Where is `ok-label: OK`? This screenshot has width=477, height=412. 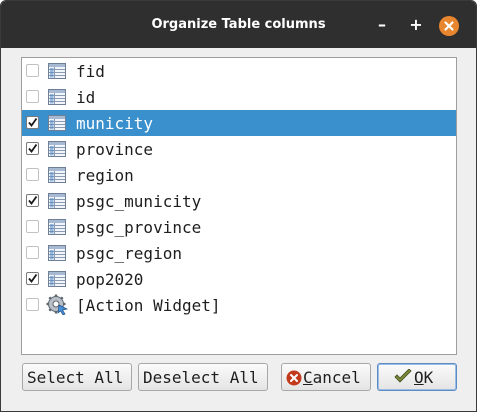 ok-label: OK is located at coordinates (424, 377).